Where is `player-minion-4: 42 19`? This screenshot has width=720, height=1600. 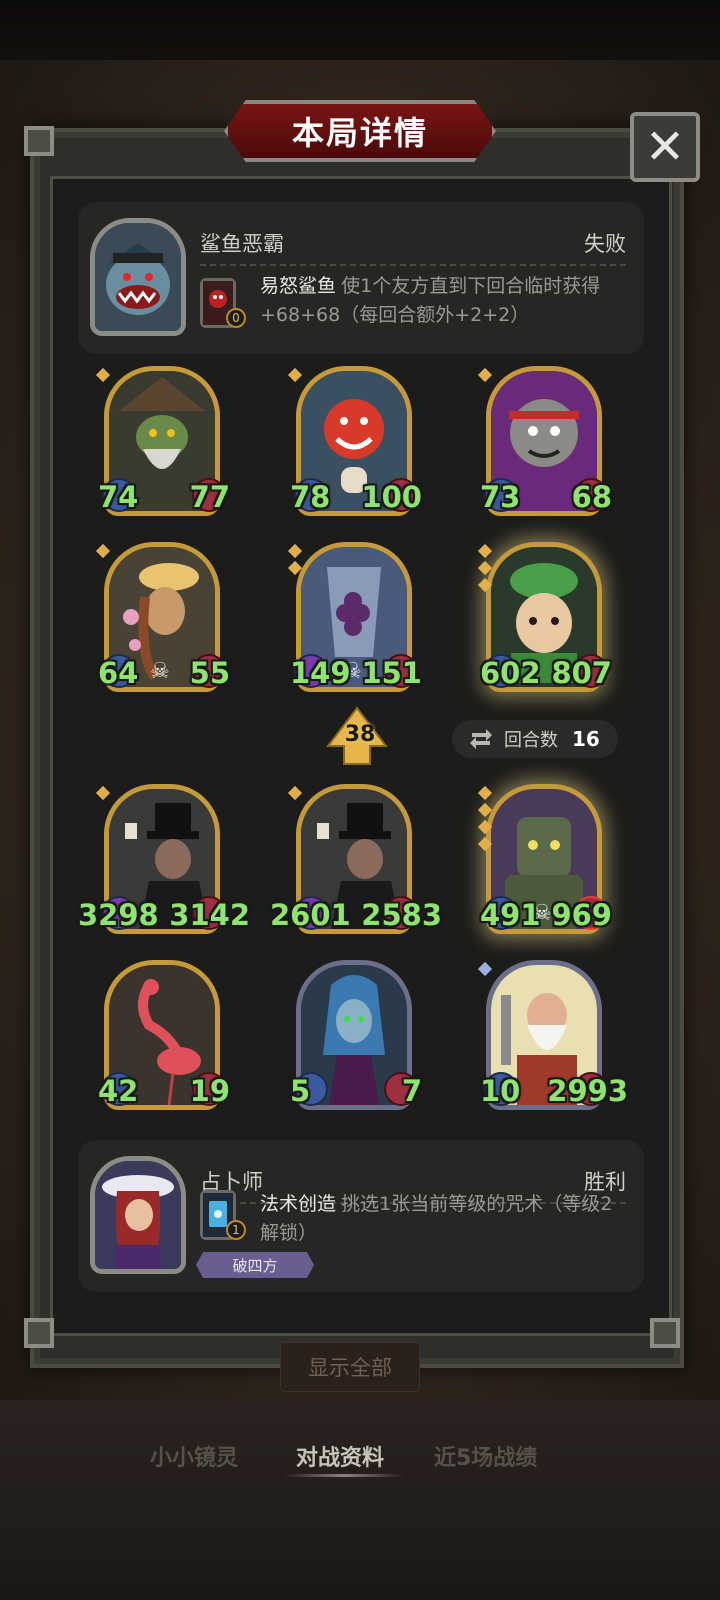 player-minion-4: 42 19 is located at coordinates (164, 1035).